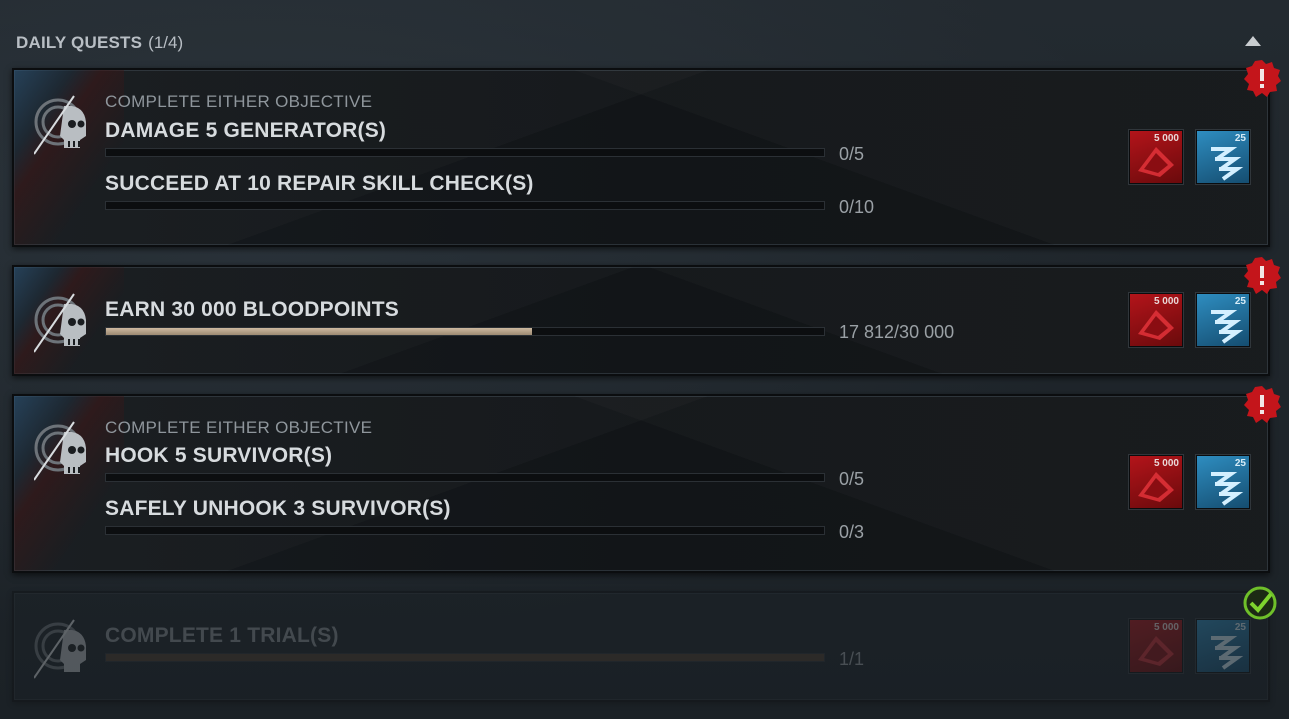 Image resolution: width=1289 pixels, height=719 pixels. Describe the element at coordinates (897, 332) in the screenshot. I see `progress-text: 17 812/30 000` at that location.